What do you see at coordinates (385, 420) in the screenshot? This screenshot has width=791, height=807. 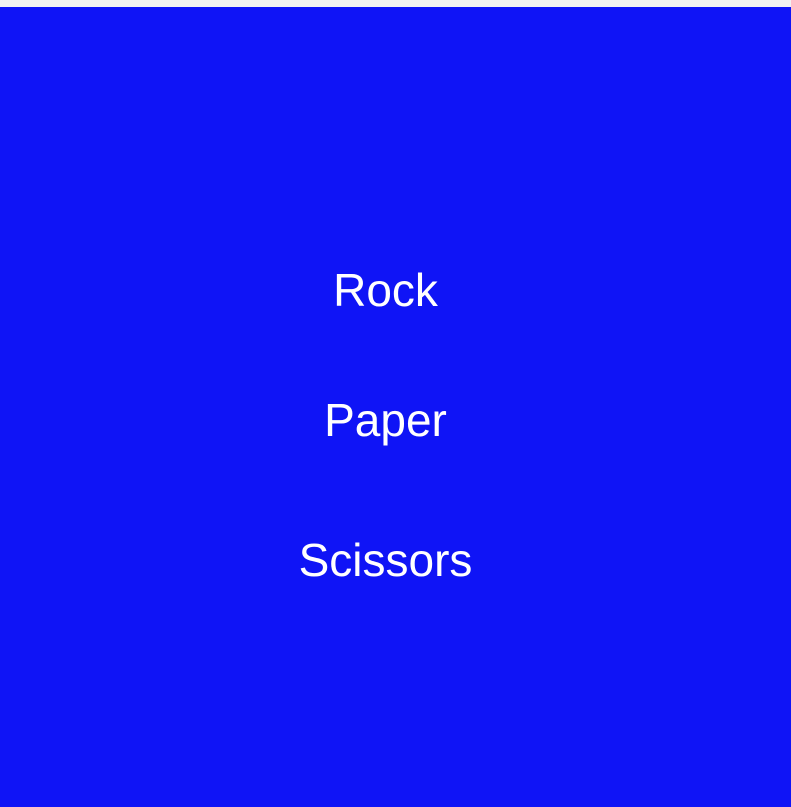 I see `paper-button: Paper` at bounding box center [385, 420].